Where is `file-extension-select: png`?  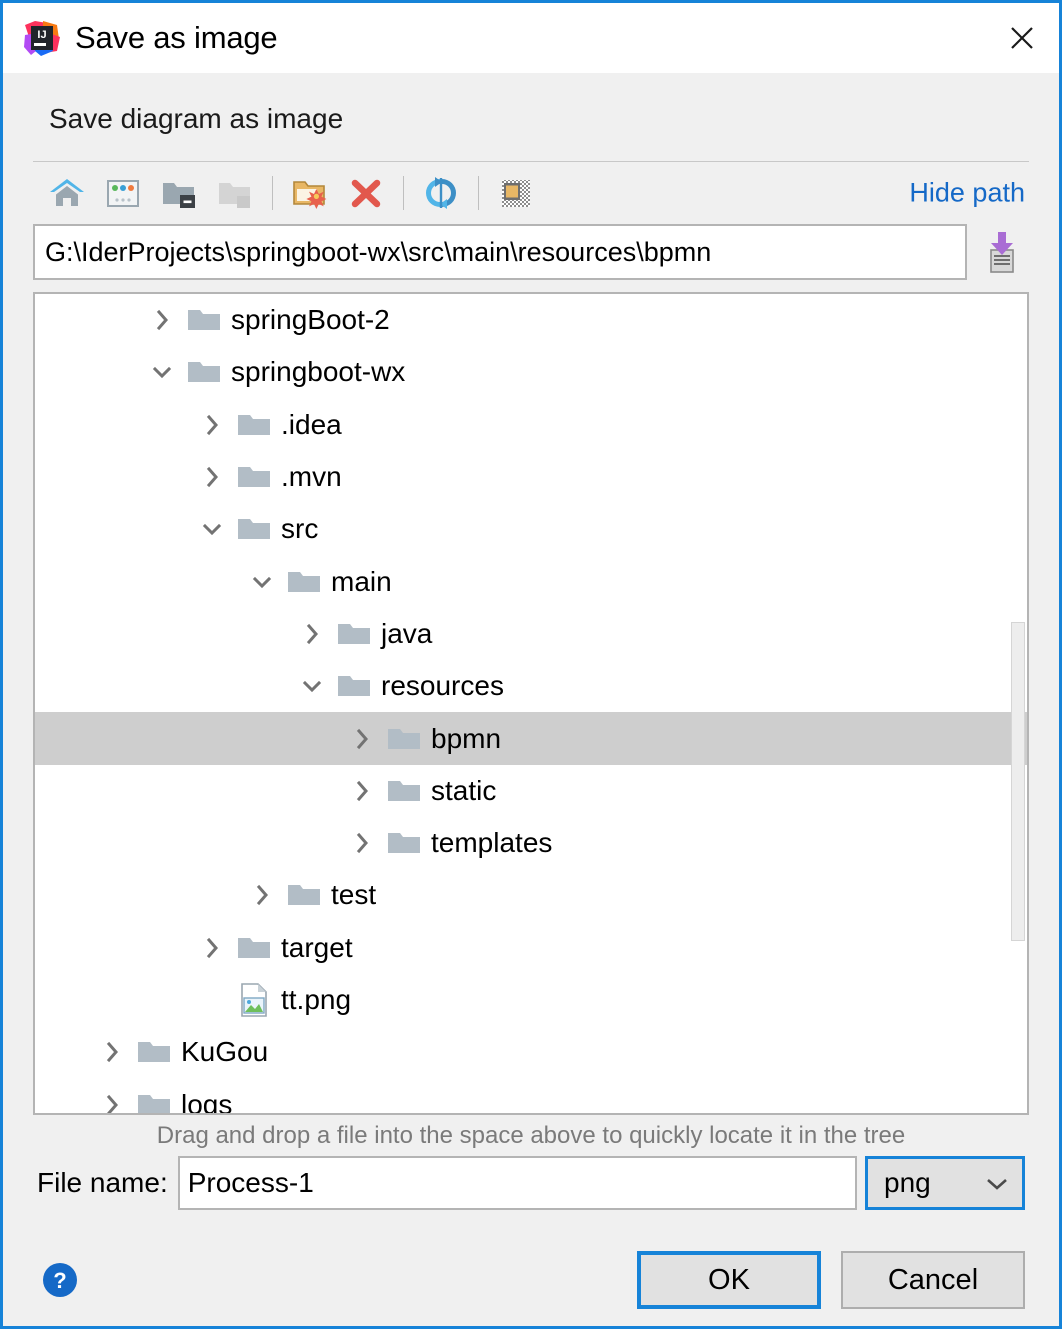 file-extension-select: png is located at coordinates (945, 1183).